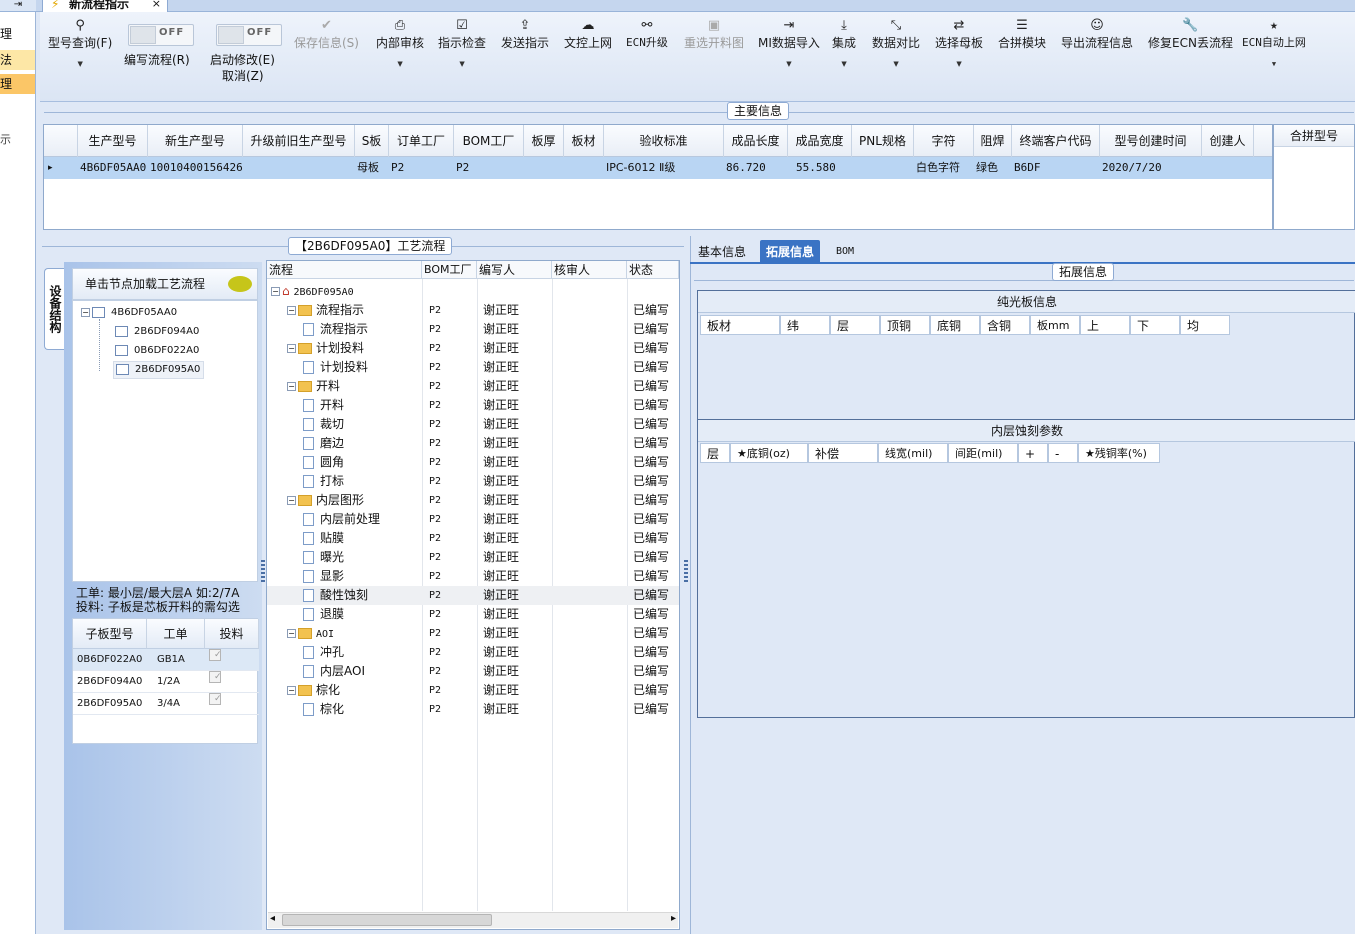 The height and width of the screenshot is (934, 1355). I want to click on column-header: 工单, so click(176, 634).